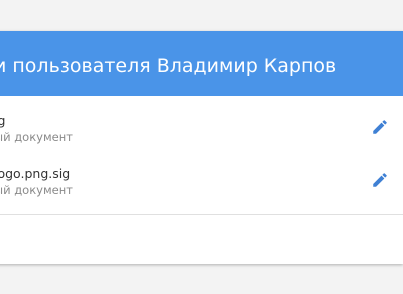  I want to click on divider, so click(201, 214).